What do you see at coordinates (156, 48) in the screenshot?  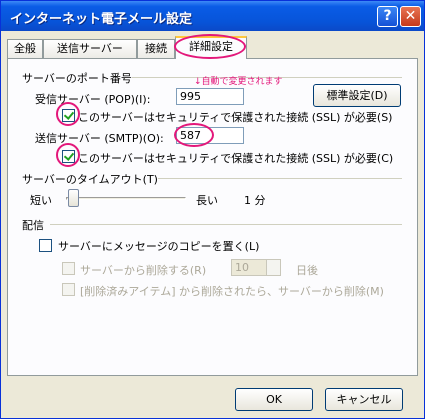 I see `tab-connection: 接続` at bounding box center [156, 48].